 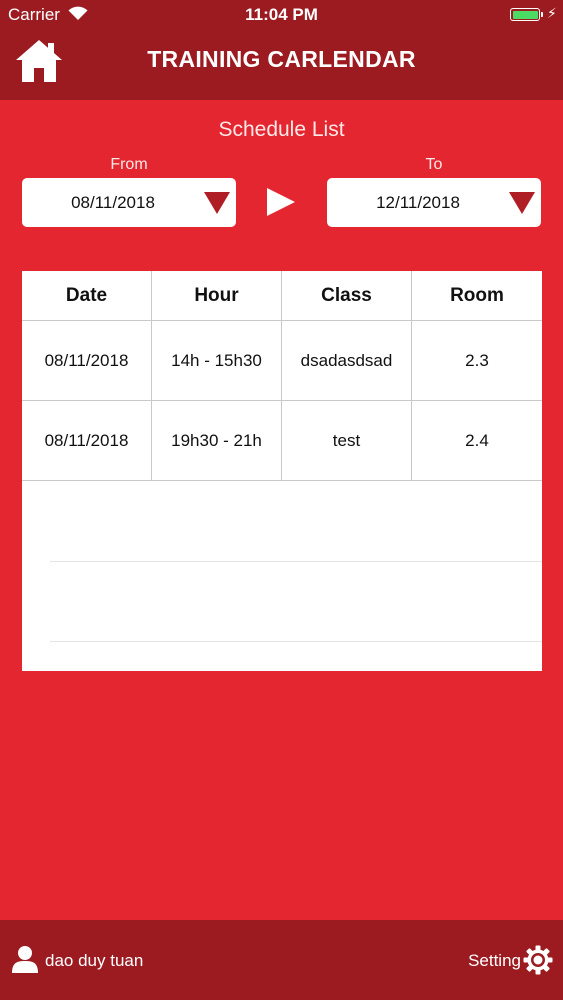 I want to click on setting-button-label: Setting, so click(x=494, y=961).